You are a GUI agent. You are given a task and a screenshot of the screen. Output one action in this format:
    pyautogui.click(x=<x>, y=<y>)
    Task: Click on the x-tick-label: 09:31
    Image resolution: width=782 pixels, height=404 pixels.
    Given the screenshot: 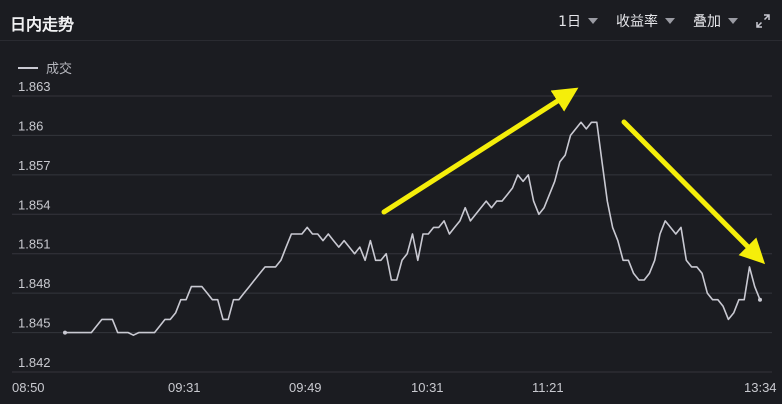 What is the action you would take?
    pyautogui.click(x=184, y=387)
    